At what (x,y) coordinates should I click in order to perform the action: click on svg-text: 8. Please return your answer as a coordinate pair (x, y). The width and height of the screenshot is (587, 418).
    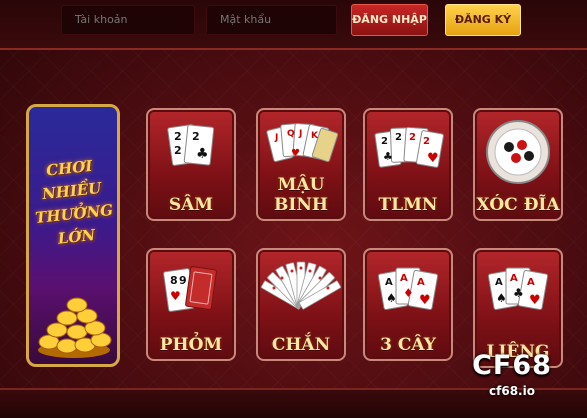
    Looking at the image, I should click on (174, 280).